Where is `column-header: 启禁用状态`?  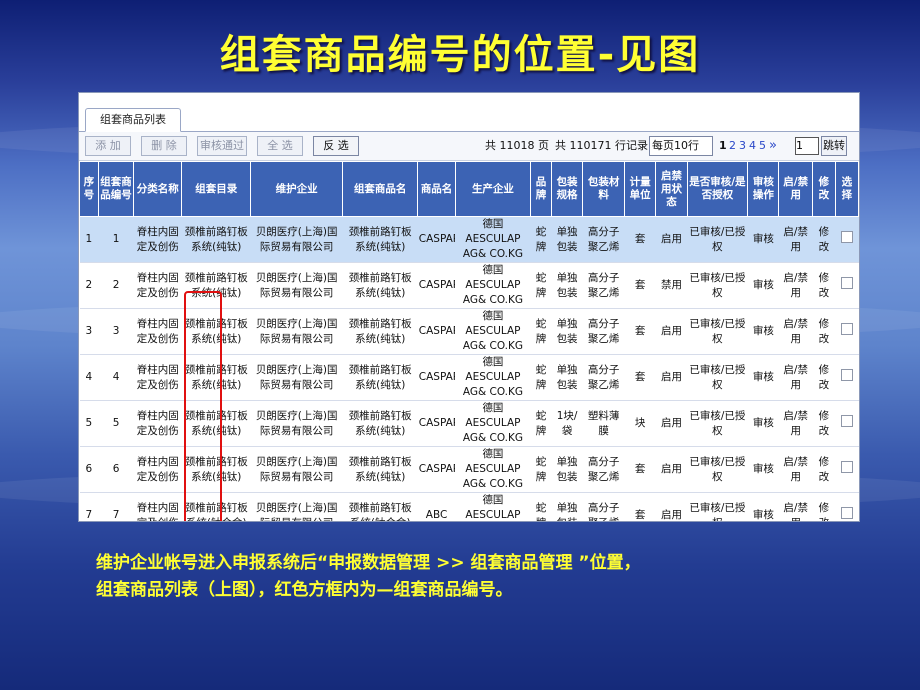
column-header: 启禁用状态 is located at coordinates (671, 189).